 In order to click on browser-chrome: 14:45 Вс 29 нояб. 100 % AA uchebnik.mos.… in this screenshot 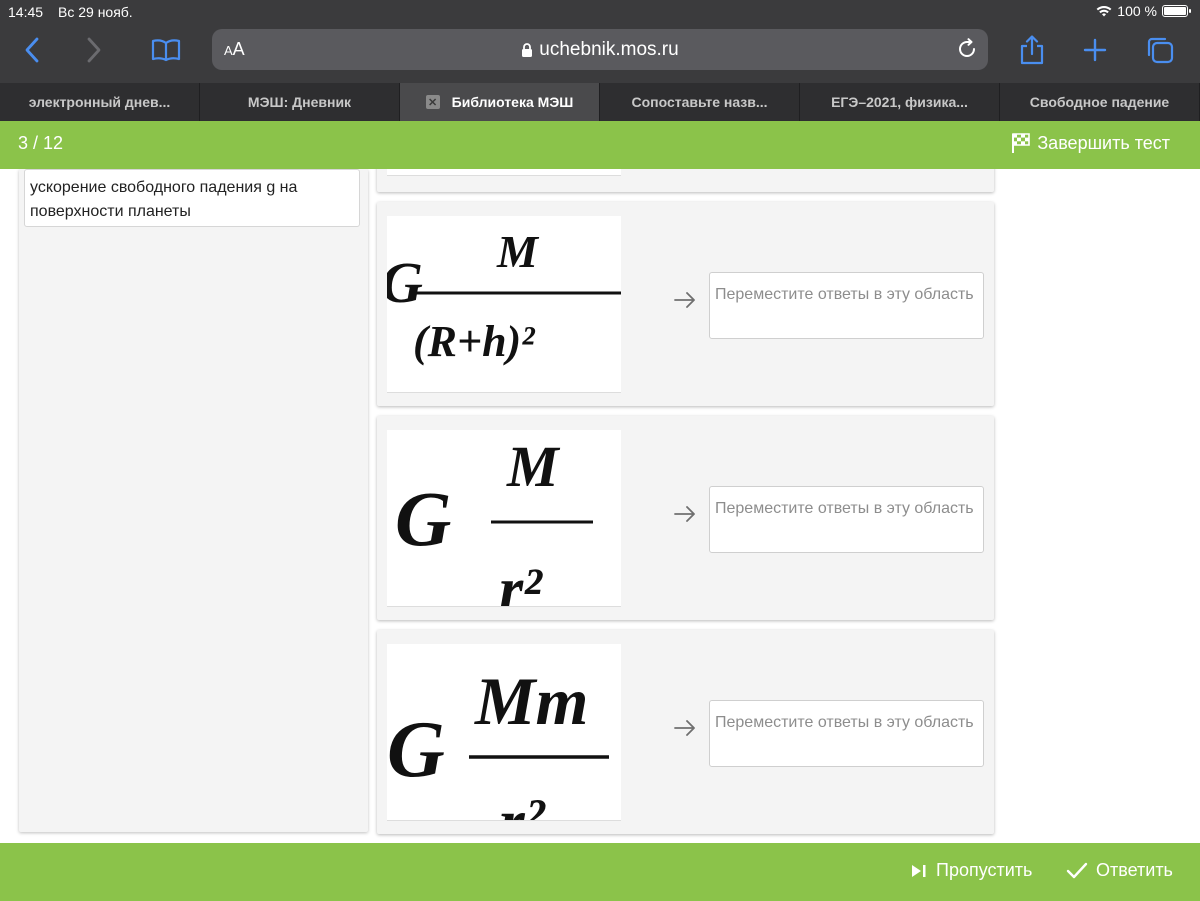, I will do `click(600, 41)`.